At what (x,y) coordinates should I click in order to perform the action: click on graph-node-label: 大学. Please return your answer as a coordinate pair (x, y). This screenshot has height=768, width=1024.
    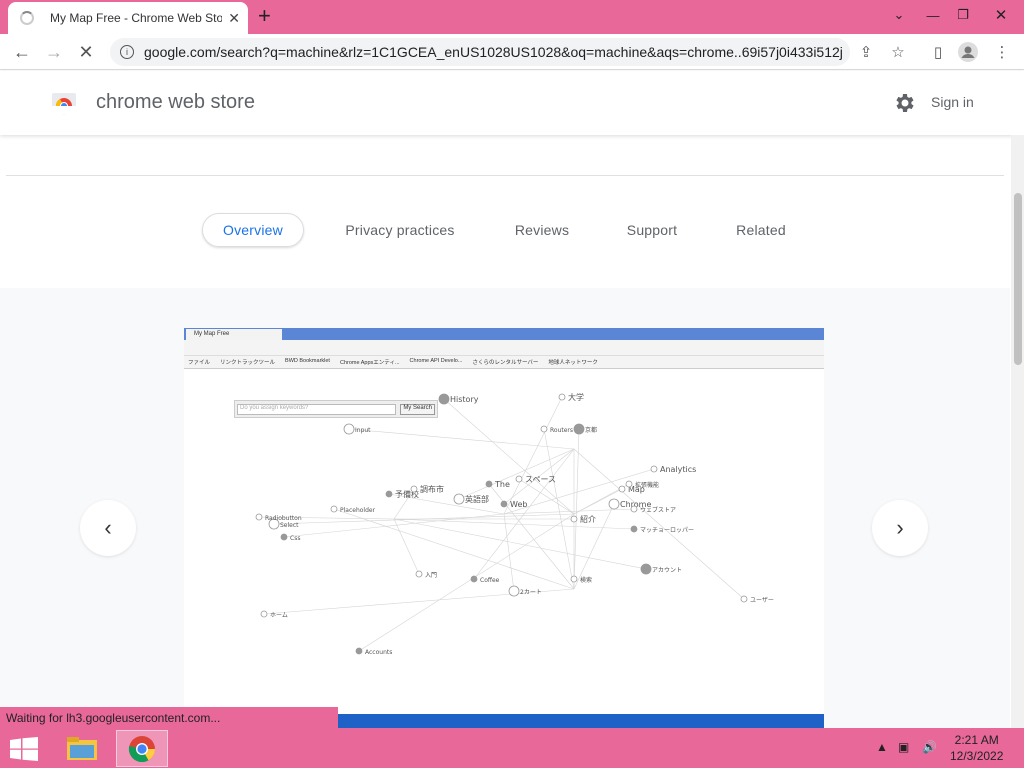
    Looking at the image, I should click on (576, 397).